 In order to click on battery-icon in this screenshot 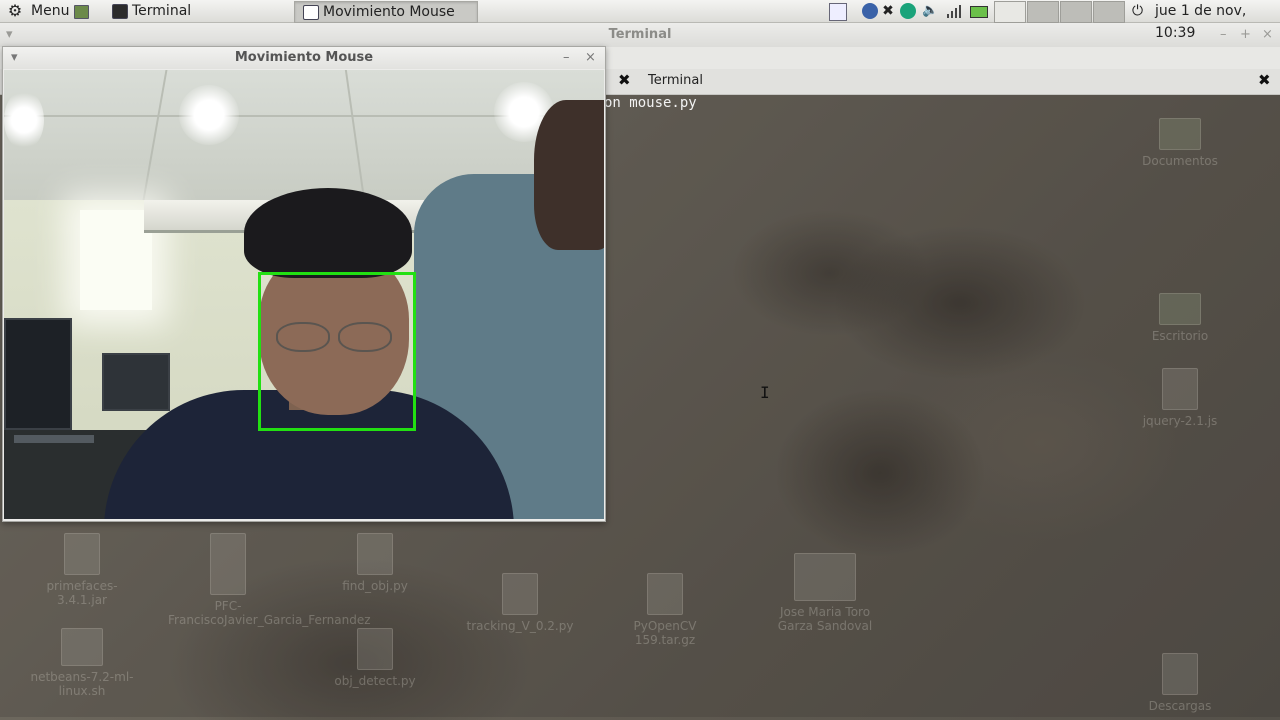, I will do `click(979, 12)`.